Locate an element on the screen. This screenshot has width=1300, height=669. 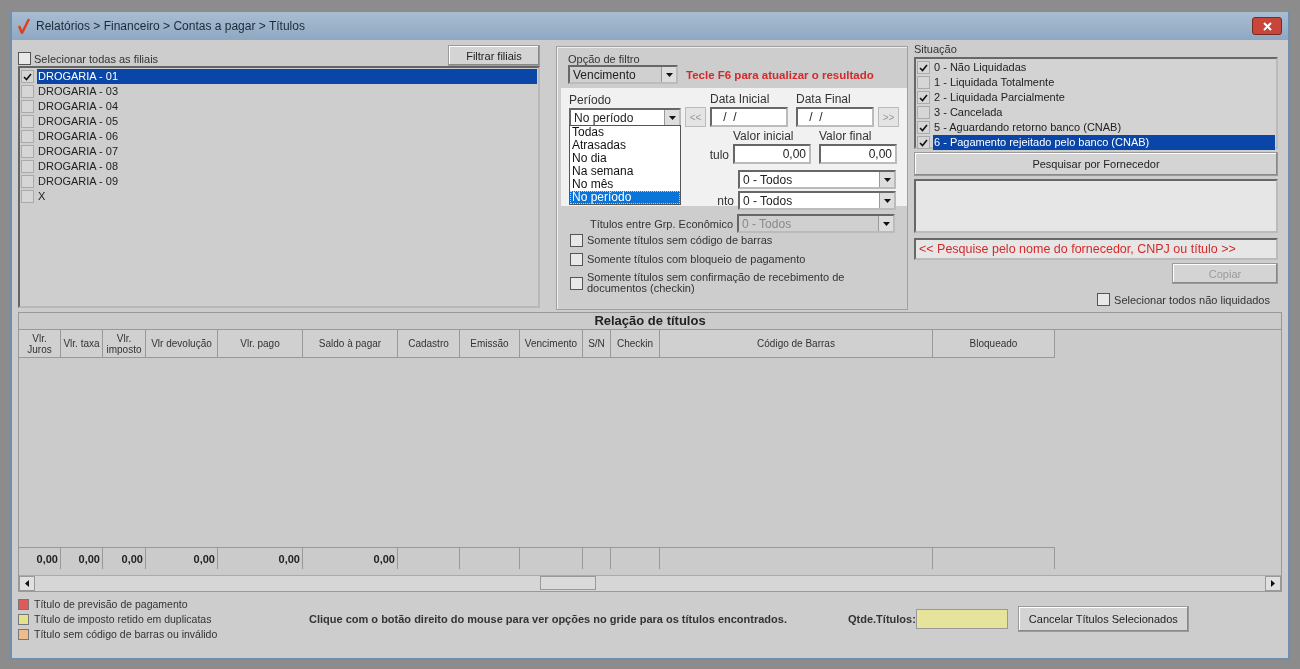
branch-item: DROGARIA - 08 is located at coordinates (287, 166).